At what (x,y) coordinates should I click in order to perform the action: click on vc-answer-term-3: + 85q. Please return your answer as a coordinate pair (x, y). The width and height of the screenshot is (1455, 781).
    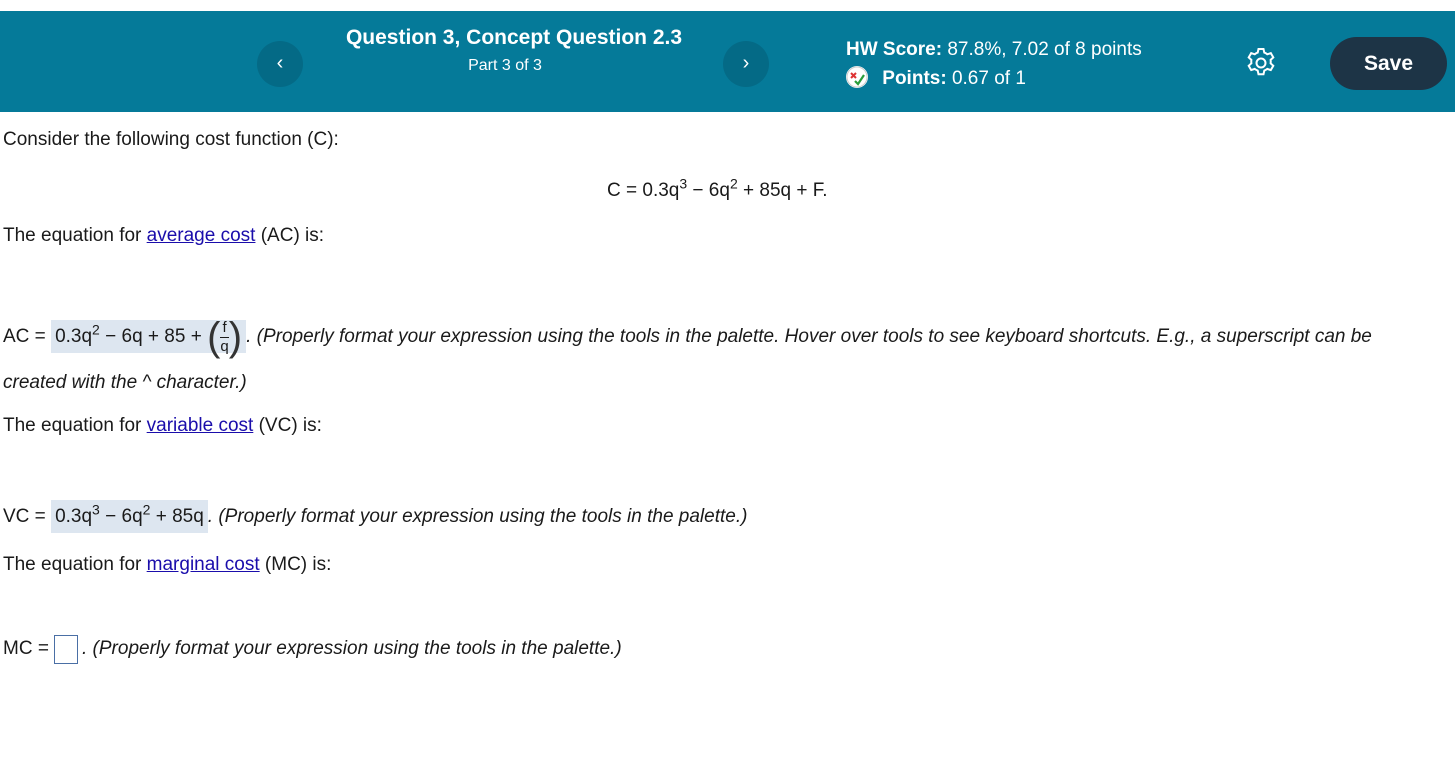
    Looking at the image, I should click on (177, 516).